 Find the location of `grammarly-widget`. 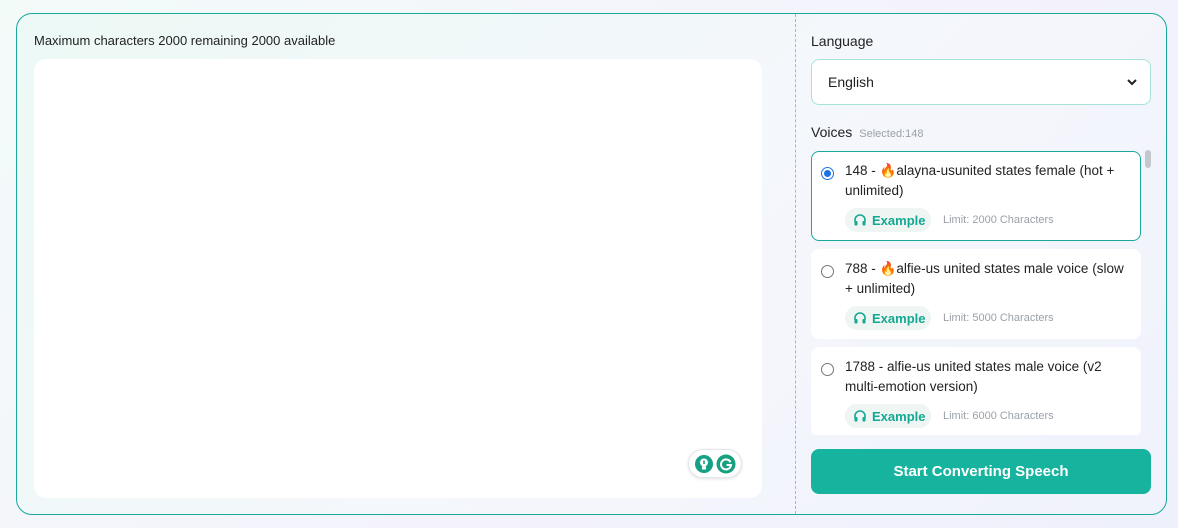

grammarly-widget is located at coordinates (715, 463).